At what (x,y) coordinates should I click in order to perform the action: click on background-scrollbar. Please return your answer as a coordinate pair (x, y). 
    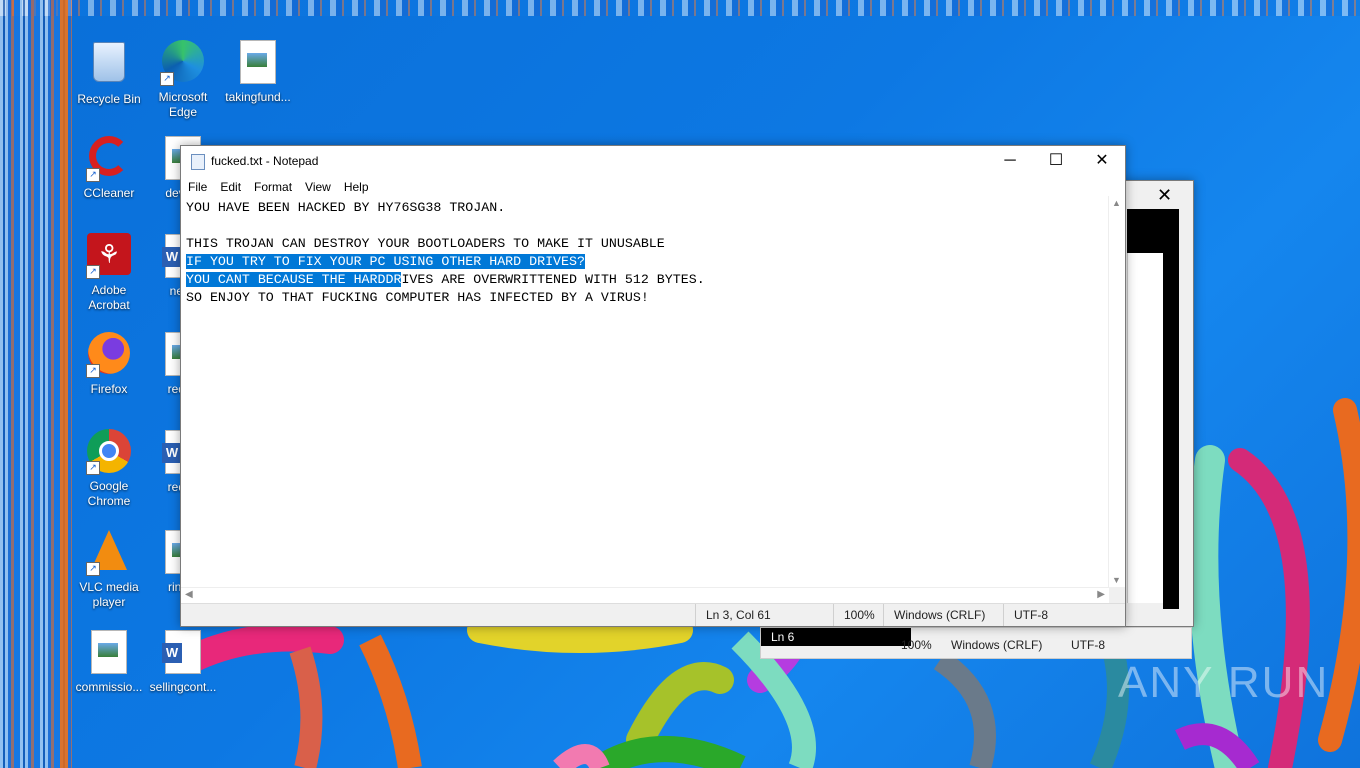
    Looking at the image, I should click on (1171, 409).